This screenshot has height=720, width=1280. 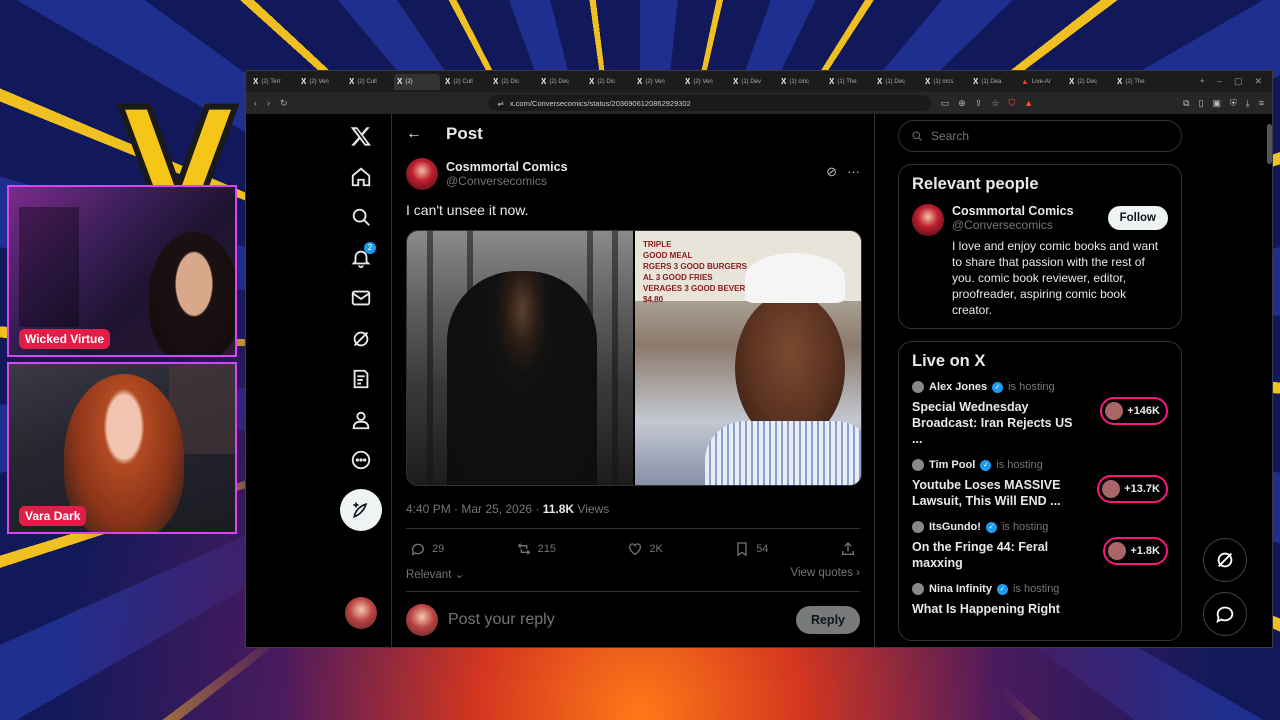 What do you see at coordinates (361, 177) in the screenshot?
I see `home-icon` at bounding box center [361, 177].